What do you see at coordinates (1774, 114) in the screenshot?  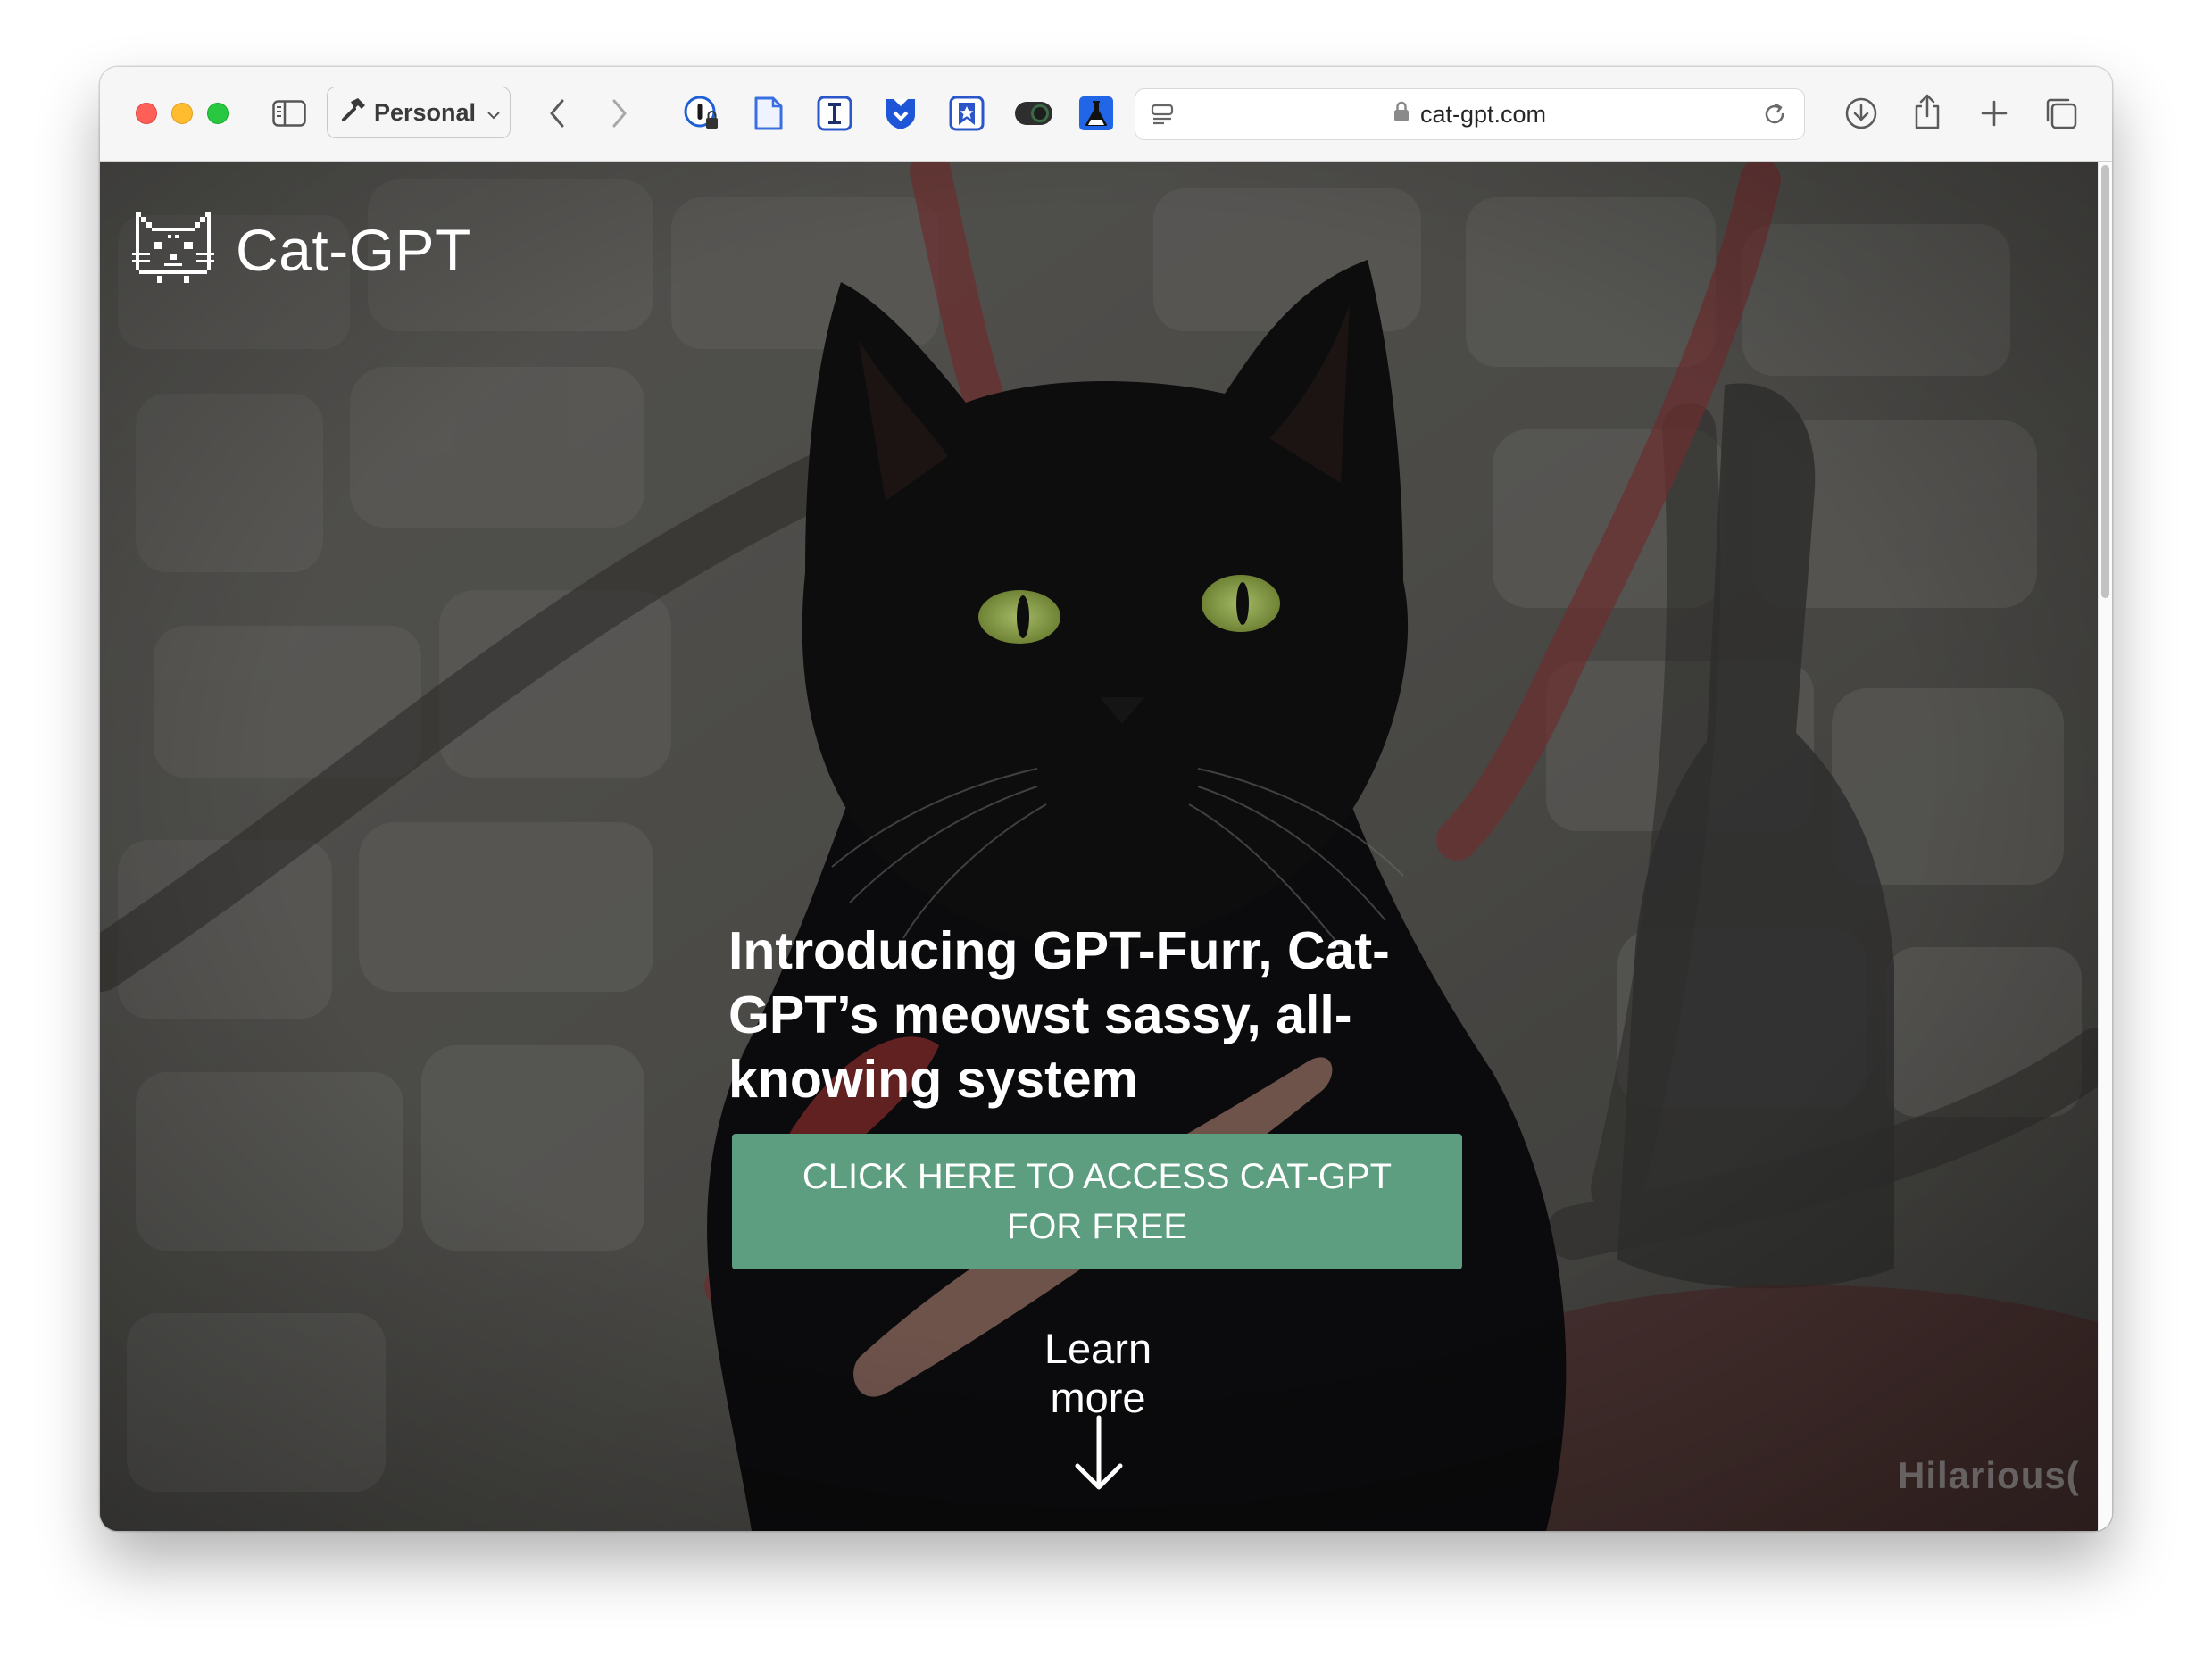 I see `reload-icon` at bounding box center [1774, 114].